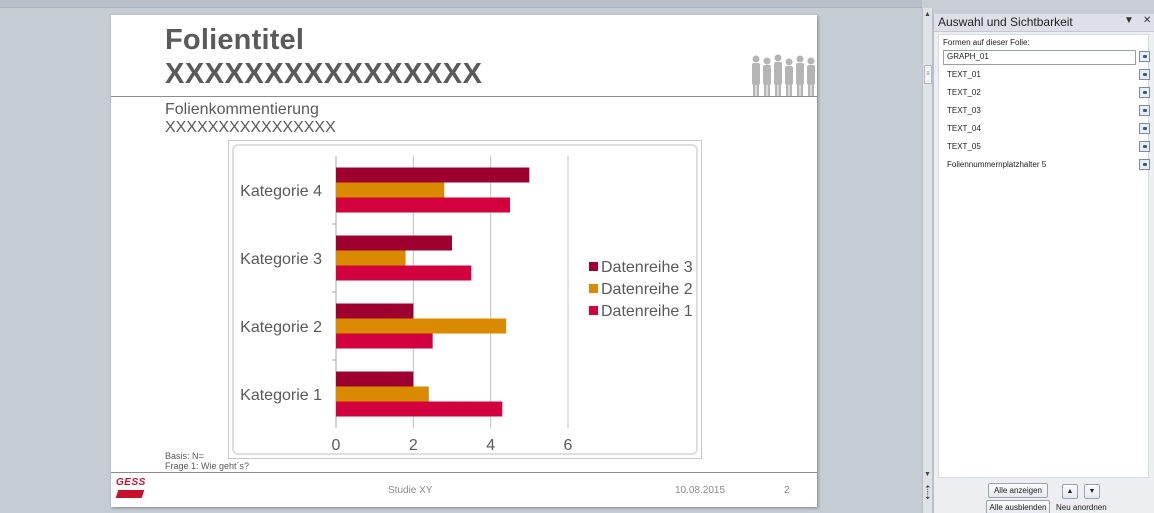  What do you see at coordinates (1147, 20) in the screenshot?
I see `pane-close-icon: ✕` at bounding box center [1147, 20].